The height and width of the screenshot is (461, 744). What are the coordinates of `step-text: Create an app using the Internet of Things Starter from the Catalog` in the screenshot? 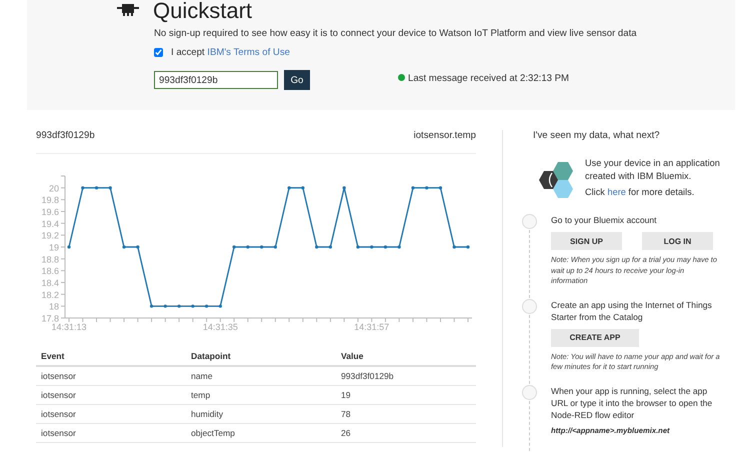 It's located at (632, 310).